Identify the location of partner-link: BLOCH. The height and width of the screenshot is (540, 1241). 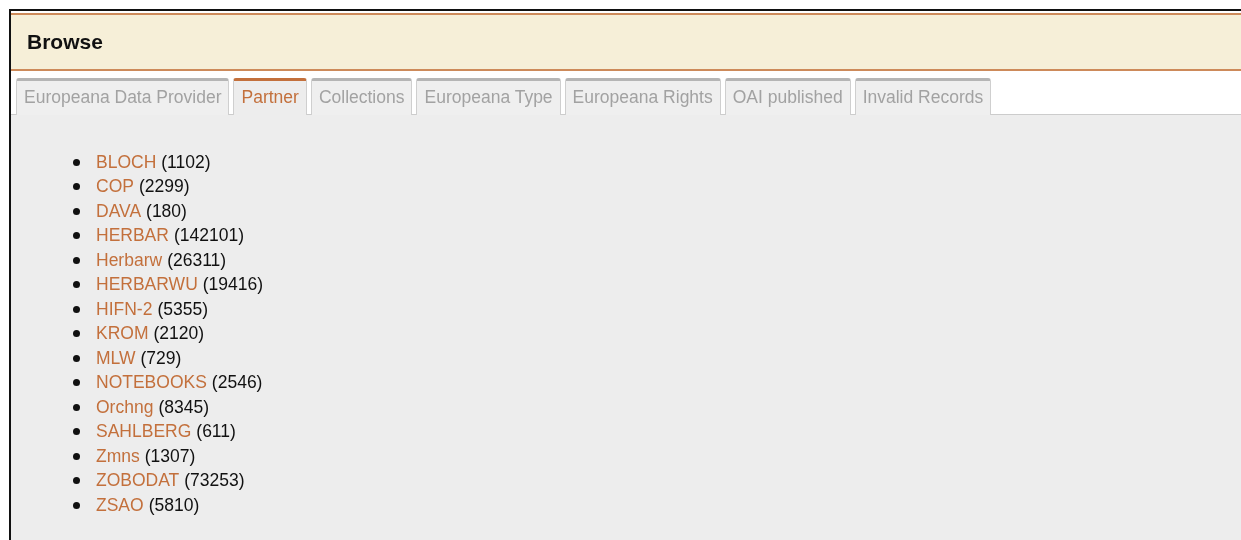
(126, 162).